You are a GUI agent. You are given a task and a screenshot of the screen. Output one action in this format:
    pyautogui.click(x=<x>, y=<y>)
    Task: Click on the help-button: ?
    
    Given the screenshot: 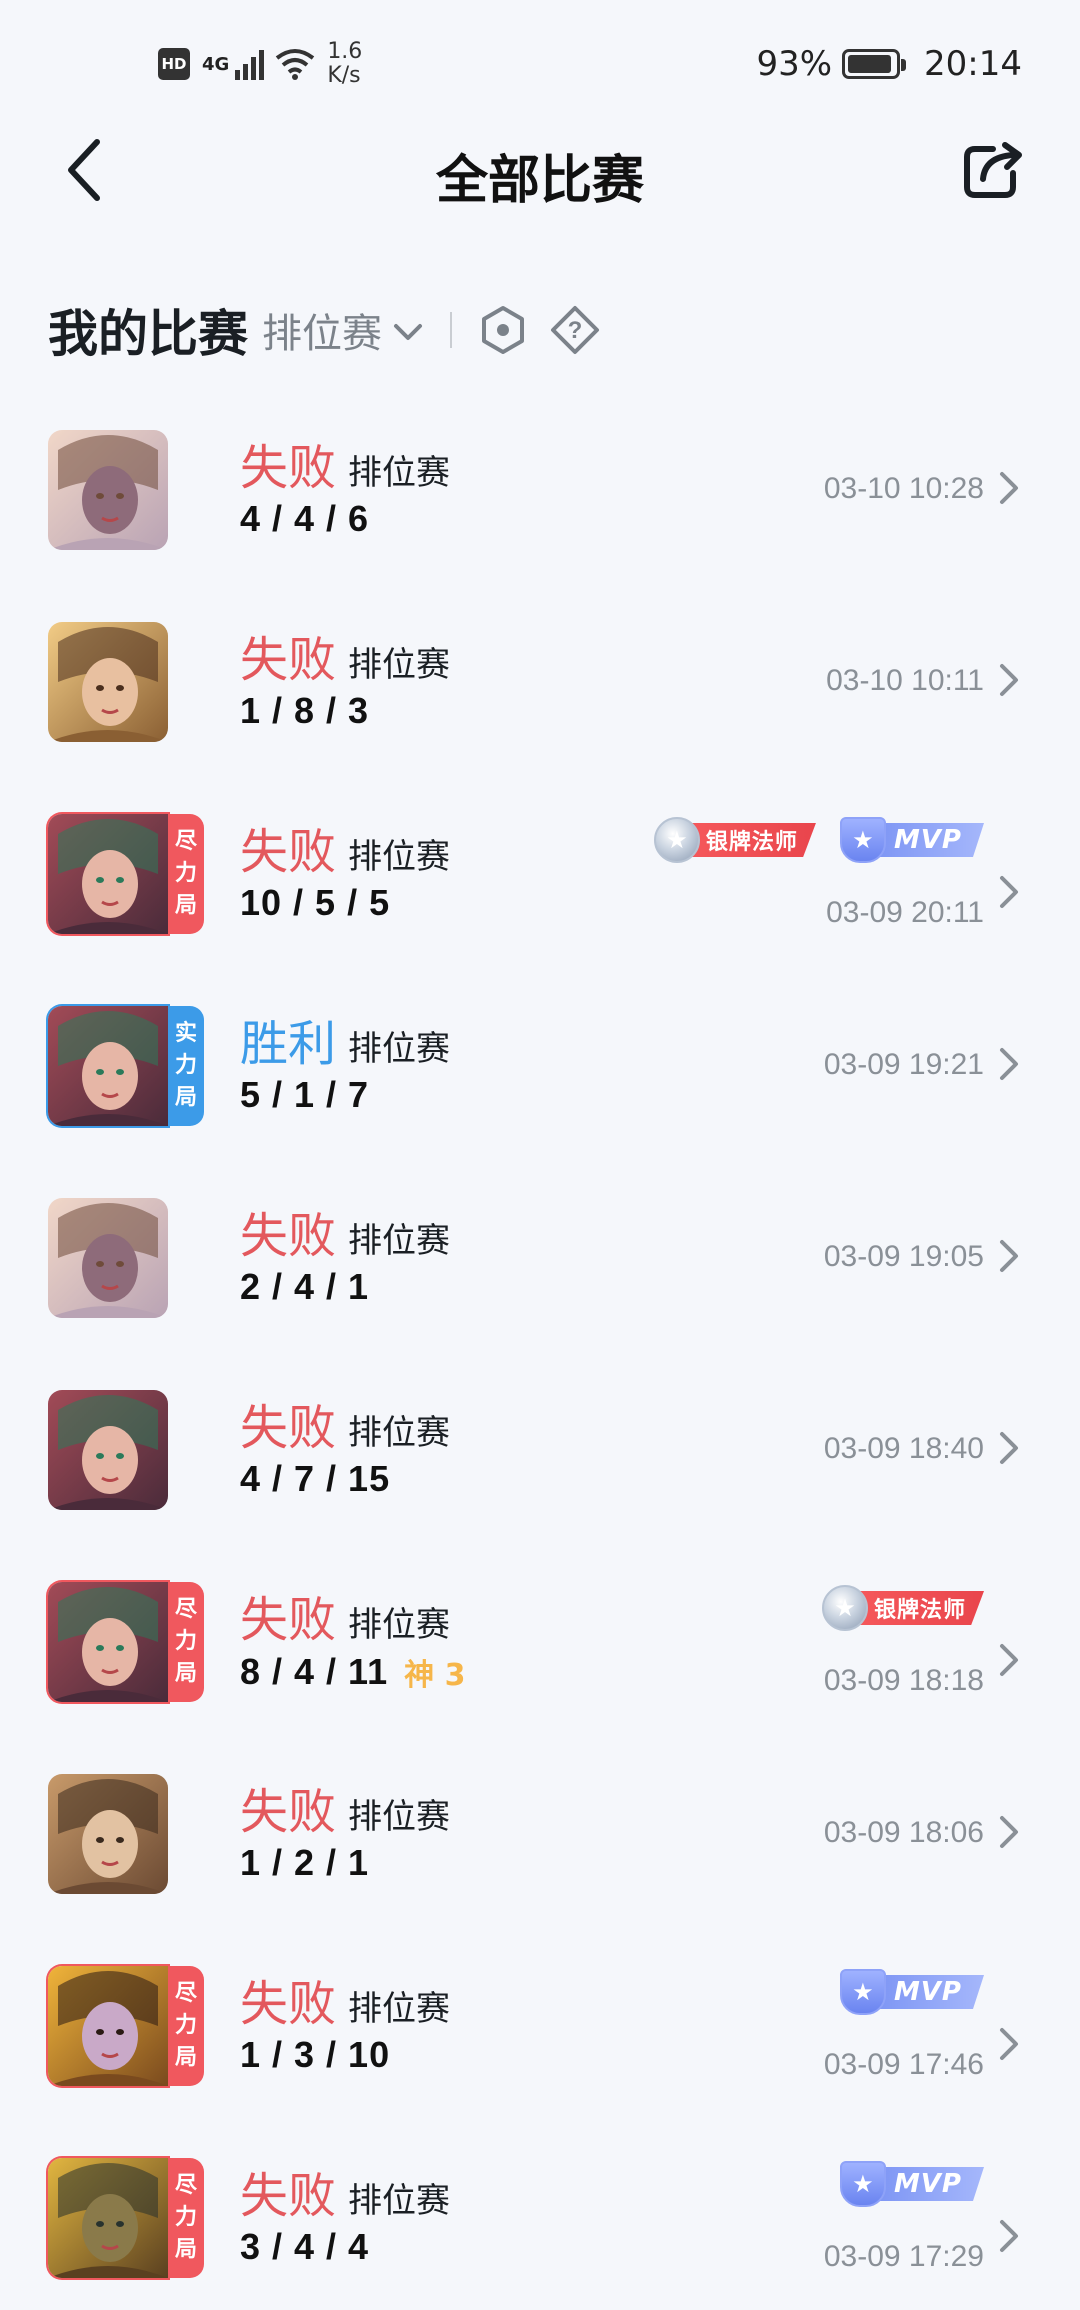 What is the action you would take?
    pyautogui.click(x=575, y=330)
    